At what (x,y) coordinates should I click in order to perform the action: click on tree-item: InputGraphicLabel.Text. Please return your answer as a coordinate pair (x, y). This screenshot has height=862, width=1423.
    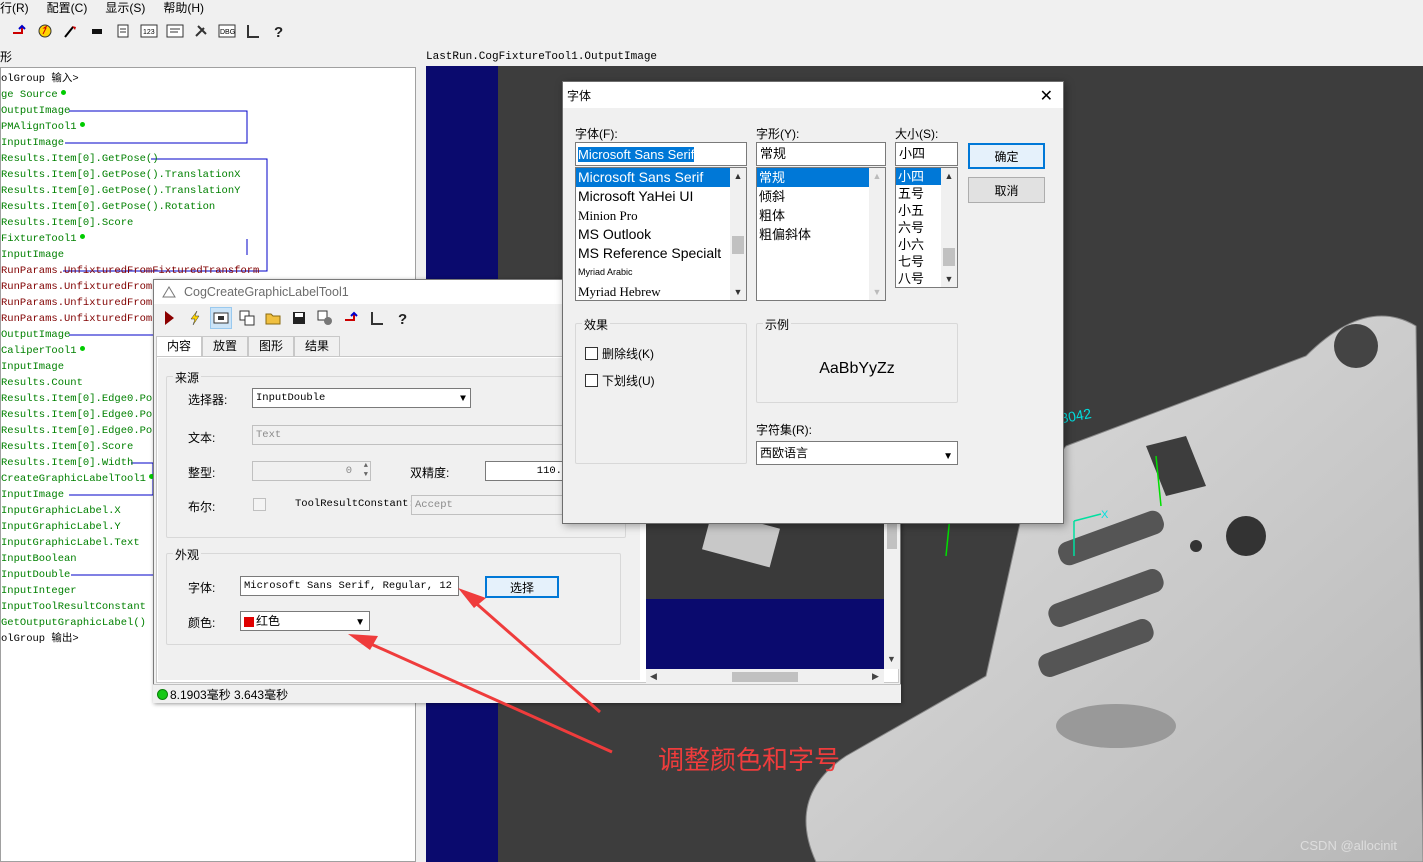
    Looking at the image, I should click on (70, 543).